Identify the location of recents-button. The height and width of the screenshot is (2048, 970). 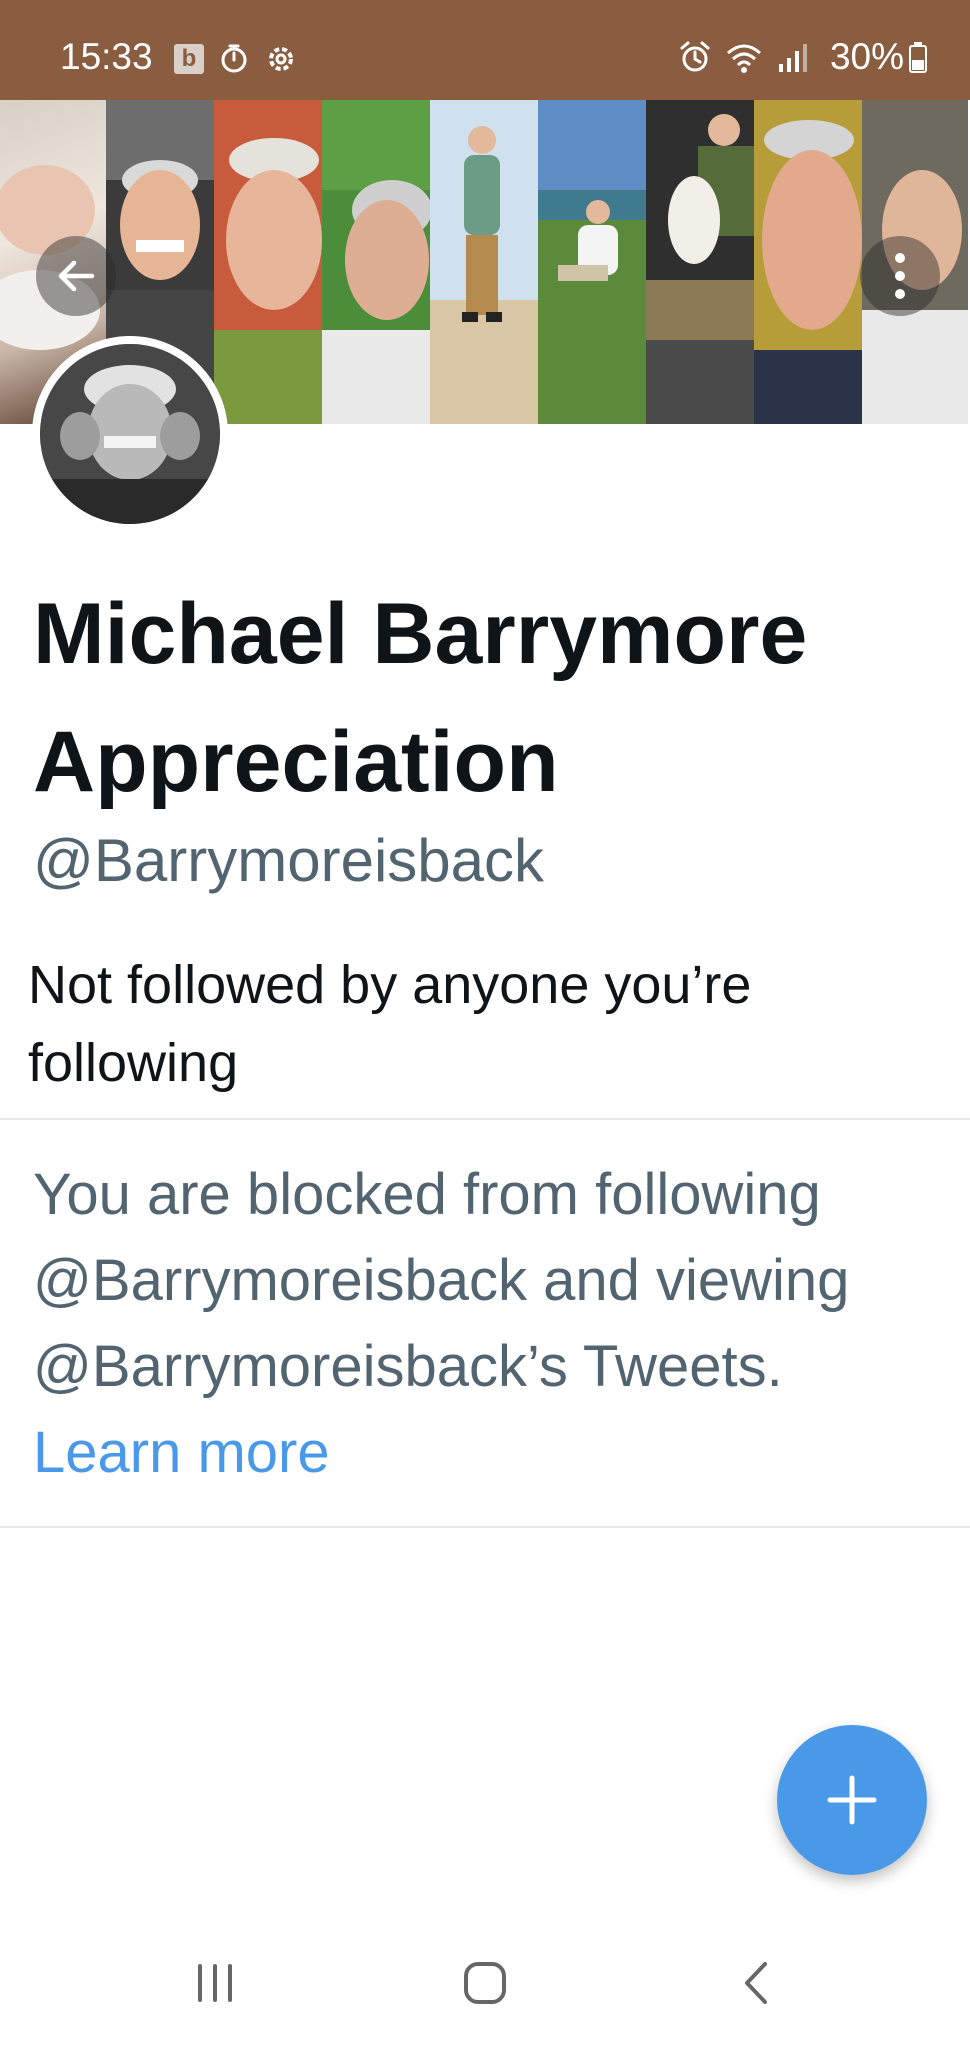
(215, 1983).